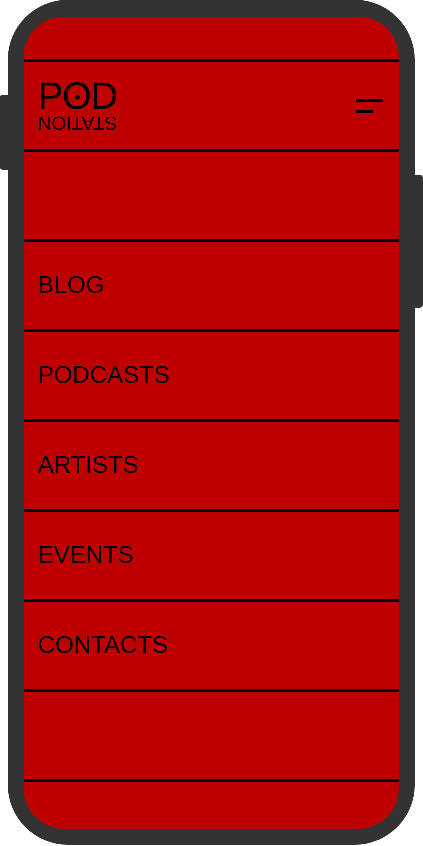 The width and height of the screenshot is (423, 846). Describe the element at coordinates (103, 646) in the screenshot. I see `menu-link: CONTACTS` at that location.